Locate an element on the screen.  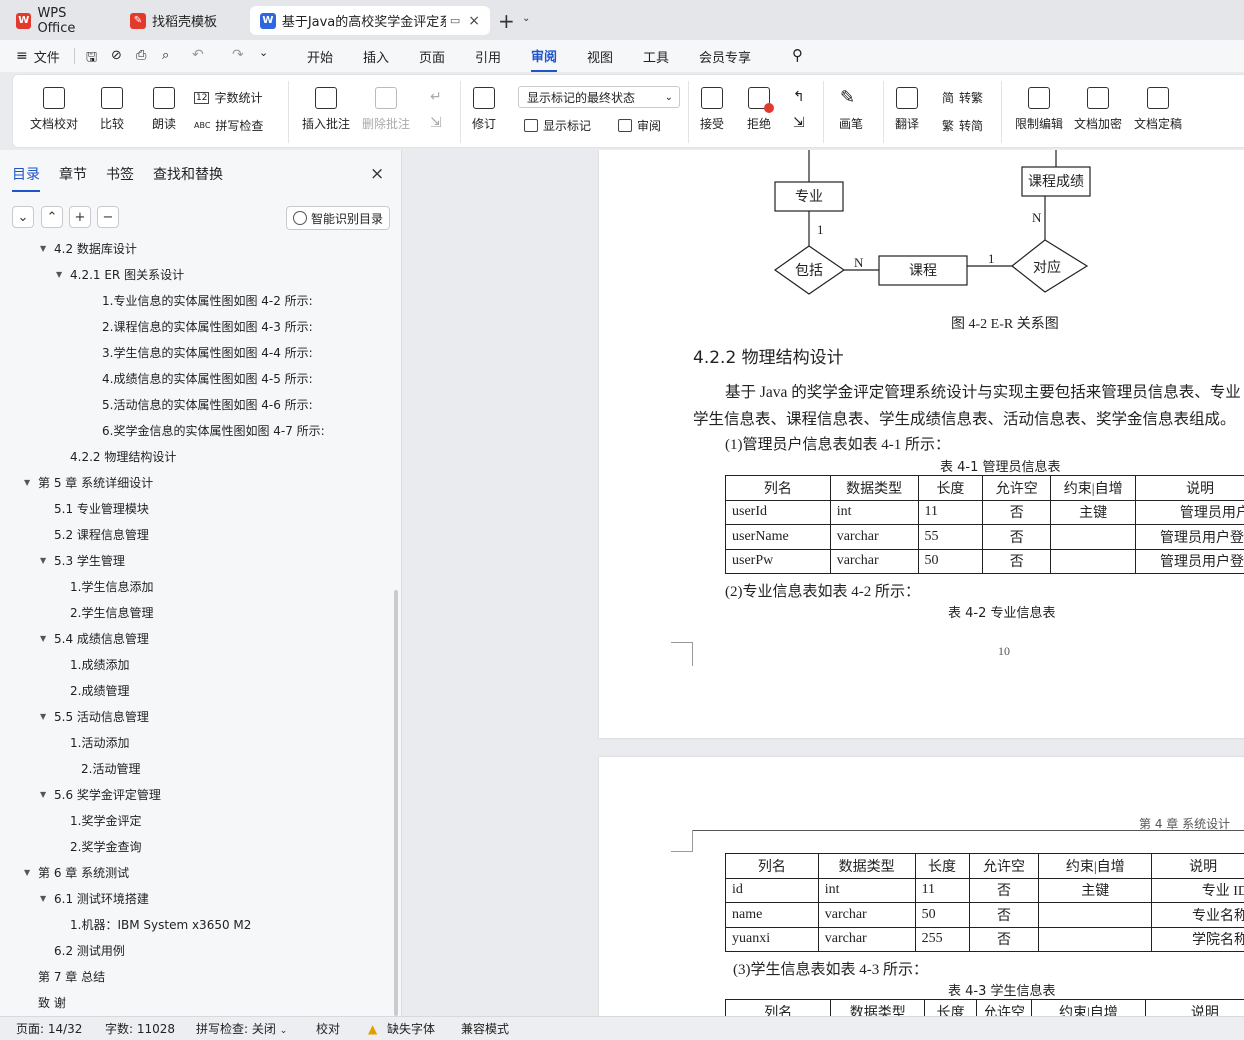
remove-icon: − is located at coordinates (108, 217).